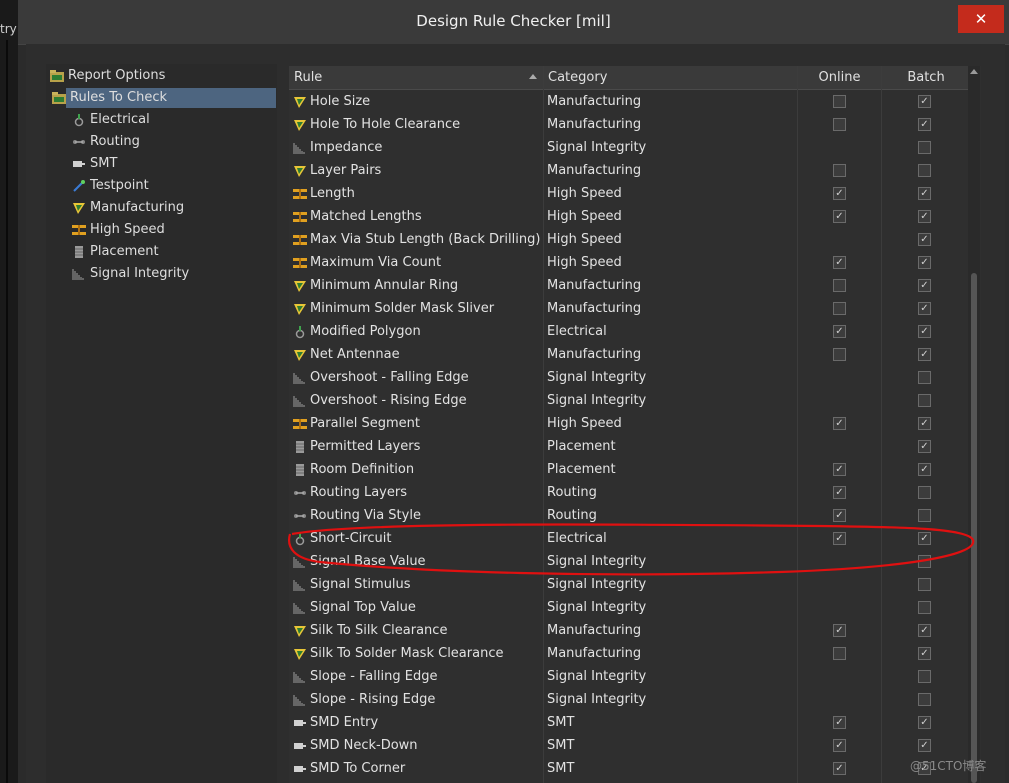 The height and width of the screenshot is (783, 1009). I want to click on table-row: Slope - Falling Edge Signal Integrity, so click(629, 676).